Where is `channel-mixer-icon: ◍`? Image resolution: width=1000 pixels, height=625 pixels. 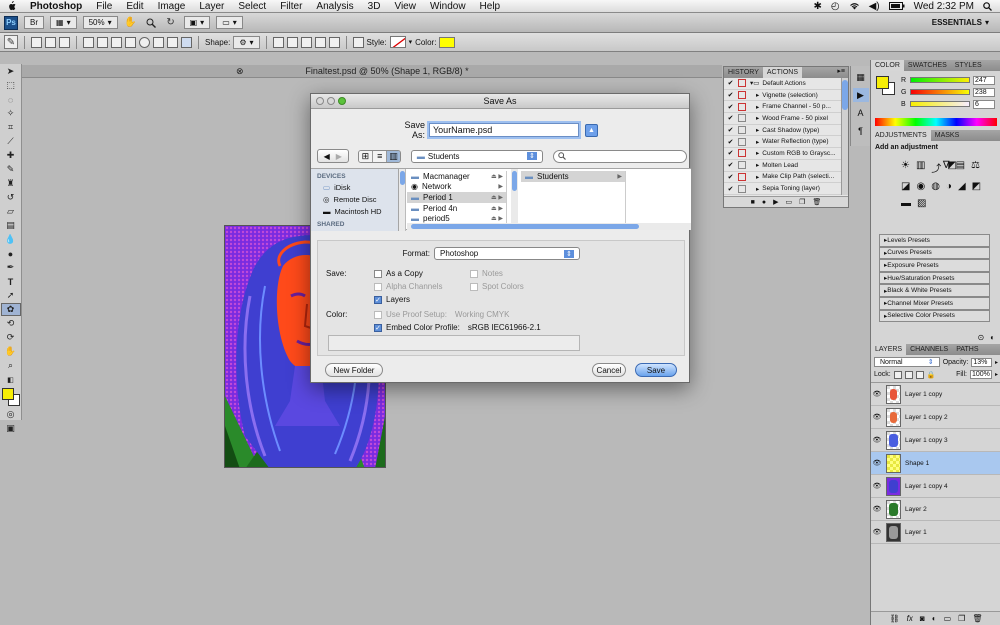 channel-mixer-icon: ◍ is located at coordinates (935, 186).